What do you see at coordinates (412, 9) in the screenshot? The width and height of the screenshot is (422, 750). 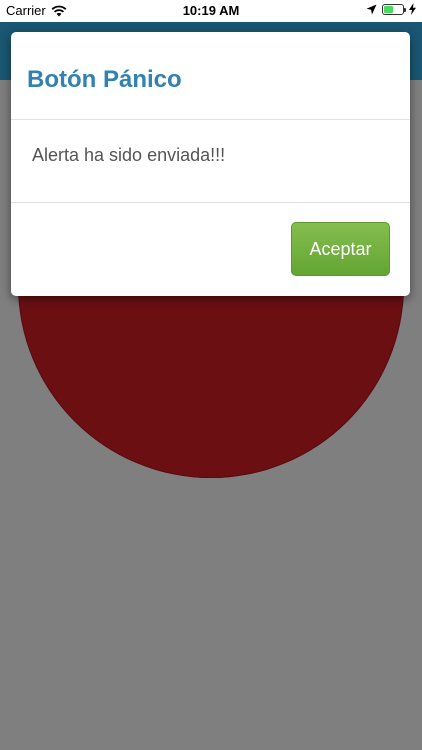 I see `bolt-icon` at bounding box center [412, 9].